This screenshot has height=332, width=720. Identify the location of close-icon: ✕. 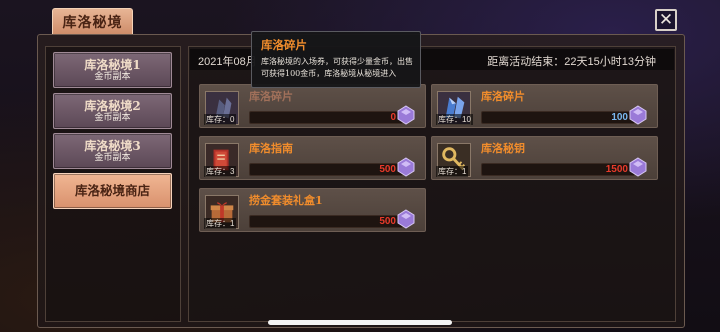
(666, 19).